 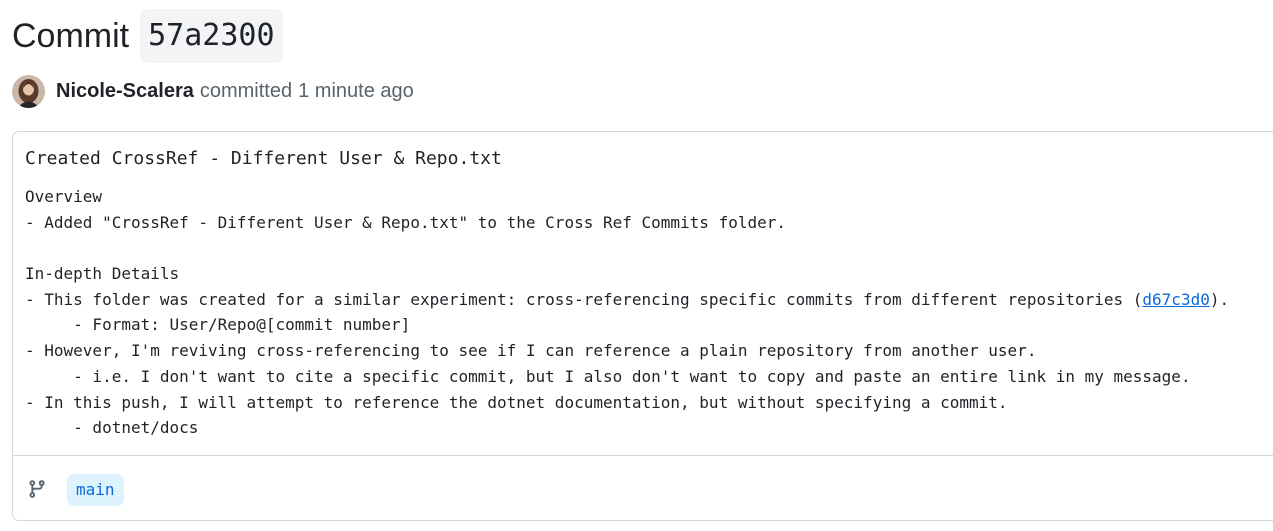 I want to click on git-branch-icon, so click(x=37, y=489).